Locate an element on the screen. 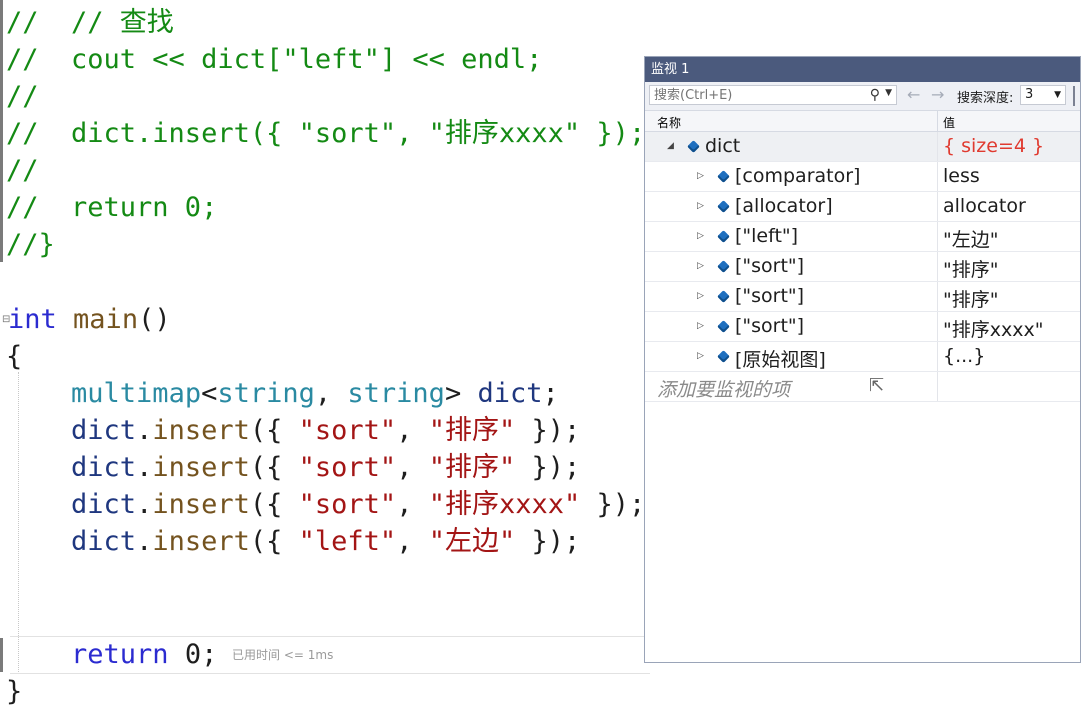  watch-row: ▷ ["left"] "左边" is located at coordinates (862, 237).